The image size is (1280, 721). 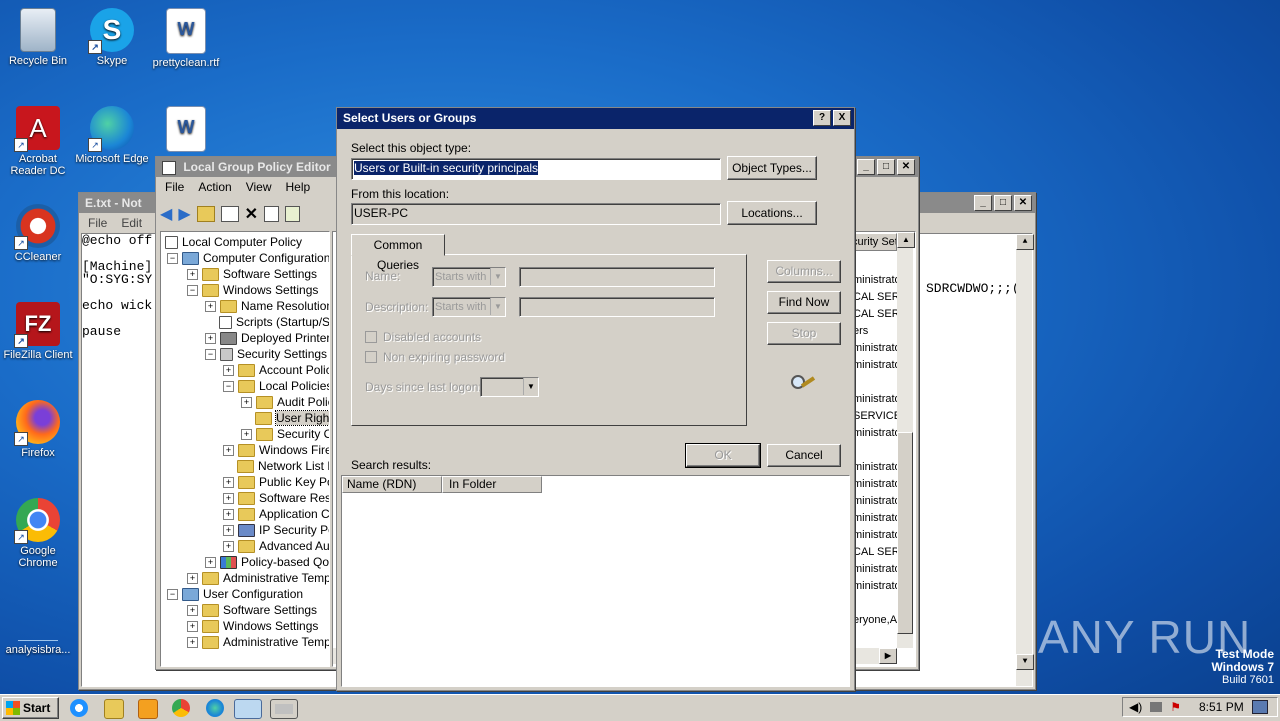 What do you see at coordinates (248, 709) in the screenshot?
I see `notepad-taskbar-icon` at bounding box center [248, 709].